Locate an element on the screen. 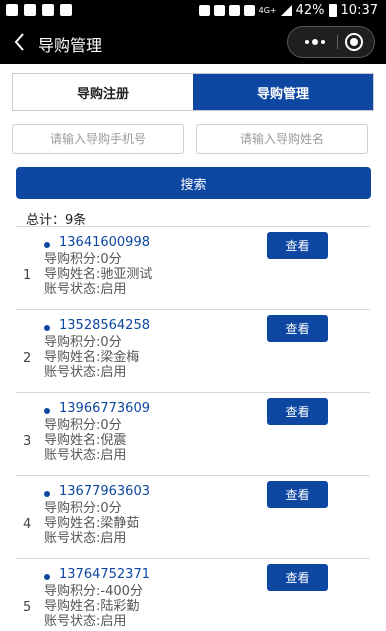 The height and width of the screenshot is (631, 386). guide-phone: 13677963603 is located at coordinates (104, 491).